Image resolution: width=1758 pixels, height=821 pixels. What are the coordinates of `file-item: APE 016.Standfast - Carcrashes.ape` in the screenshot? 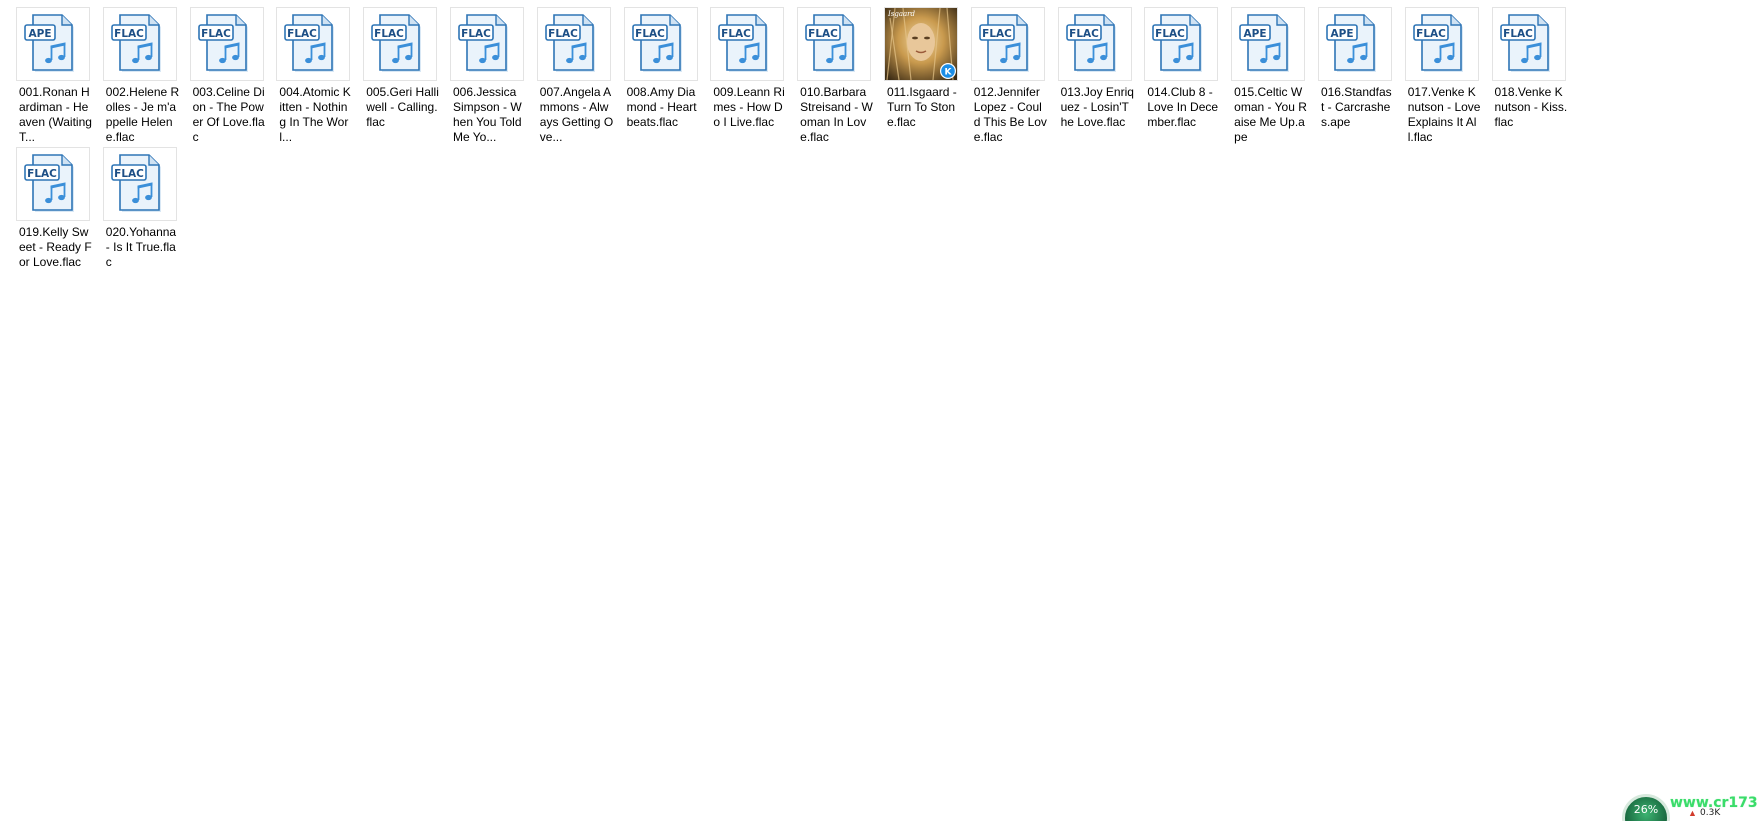 It's located at (1360, 77).